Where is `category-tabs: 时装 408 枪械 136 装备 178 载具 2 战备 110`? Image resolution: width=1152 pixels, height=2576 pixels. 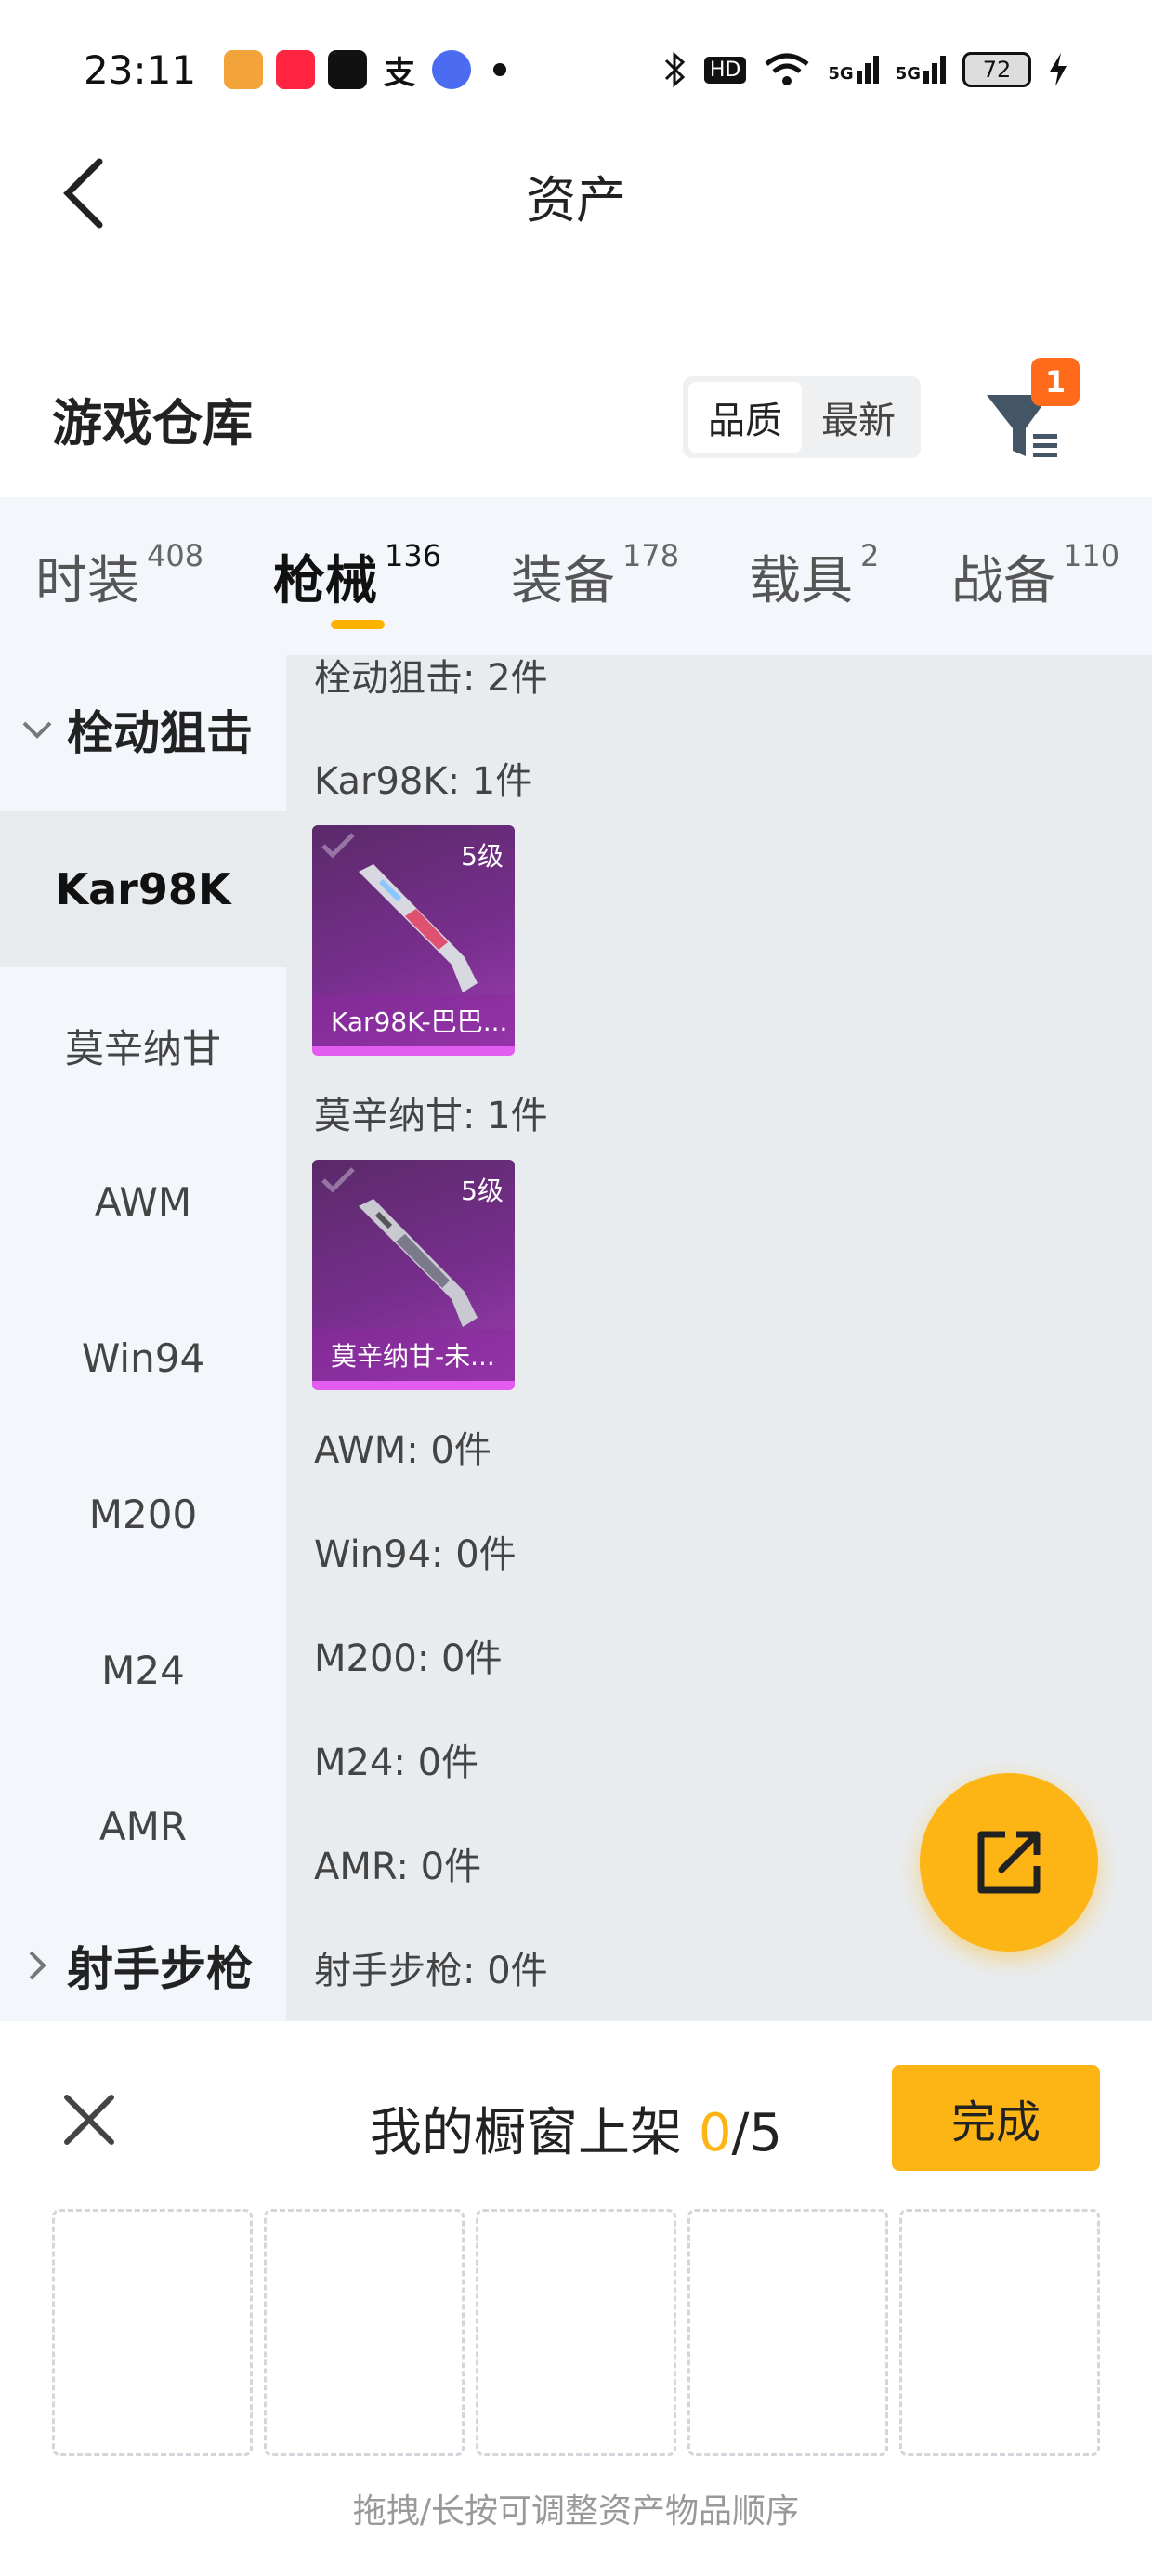 category-tabs: 时装 408 枪械 136 装备 178 载具 2 战备 110 is located at coordinates (576, 576).